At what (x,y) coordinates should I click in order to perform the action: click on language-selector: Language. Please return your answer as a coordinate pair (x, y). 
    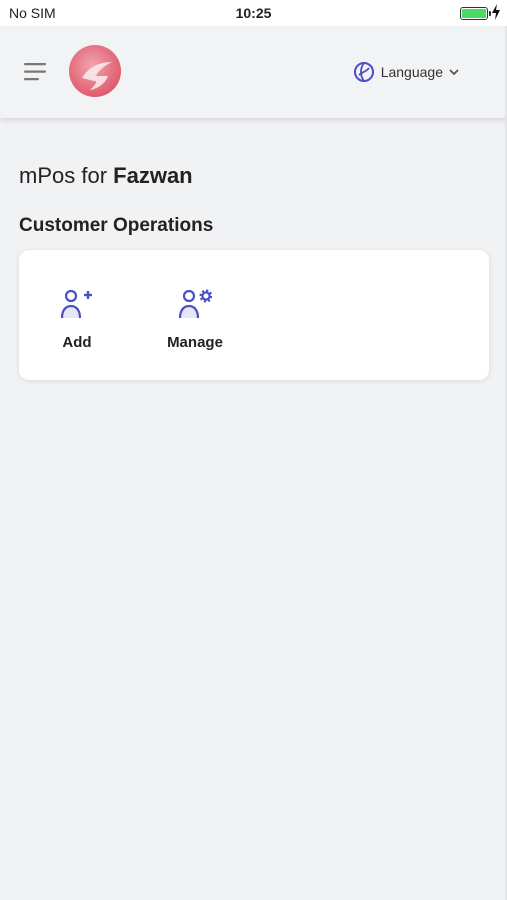
    Looking at the image, I should click on (406, 72).